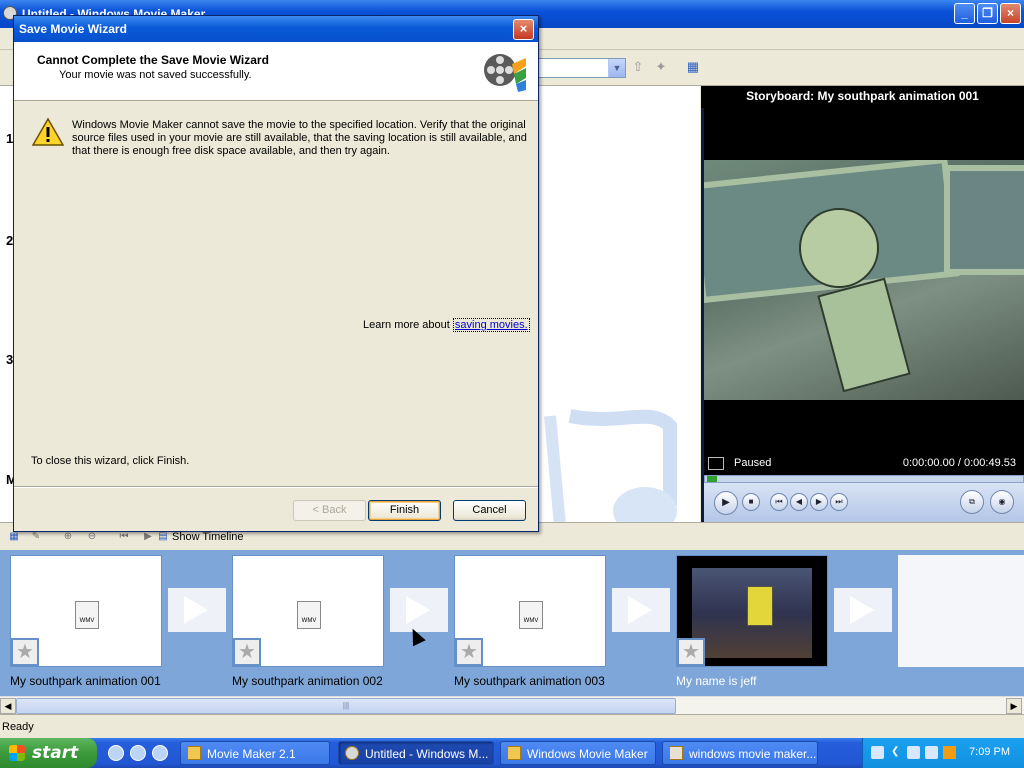 The image size is (1024, 768). Describe the element at coordinates (760, 606) in the screenshot. I see `clip-thumbnail-character` at that location.